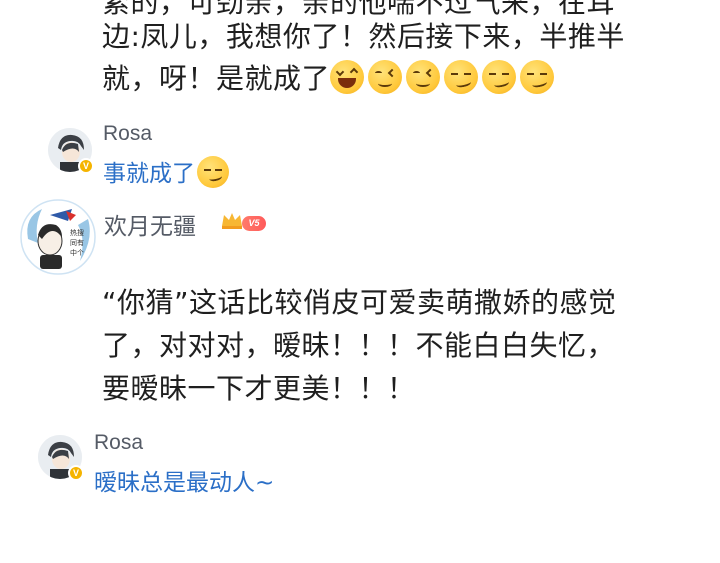  I want to click on comment-text-line-1: “你猜”这话比较俏皮可爱卖萌撒娇的感觉, so click(359, 302).